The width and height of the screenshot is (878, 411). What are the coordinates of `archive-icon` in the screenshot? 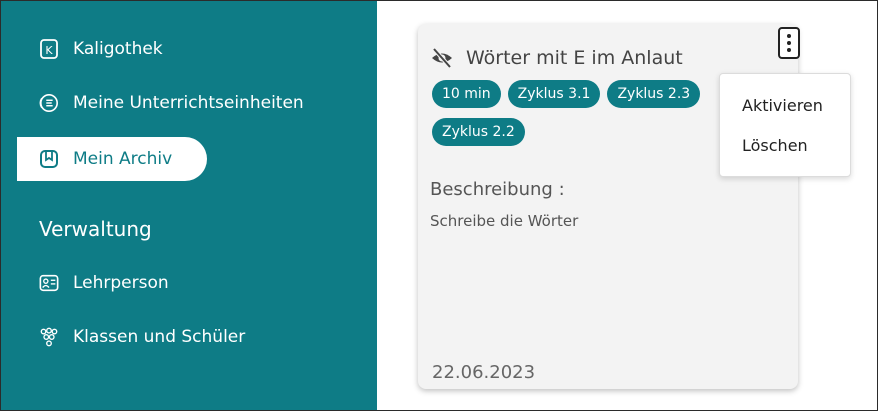 It's located at (49, 159).